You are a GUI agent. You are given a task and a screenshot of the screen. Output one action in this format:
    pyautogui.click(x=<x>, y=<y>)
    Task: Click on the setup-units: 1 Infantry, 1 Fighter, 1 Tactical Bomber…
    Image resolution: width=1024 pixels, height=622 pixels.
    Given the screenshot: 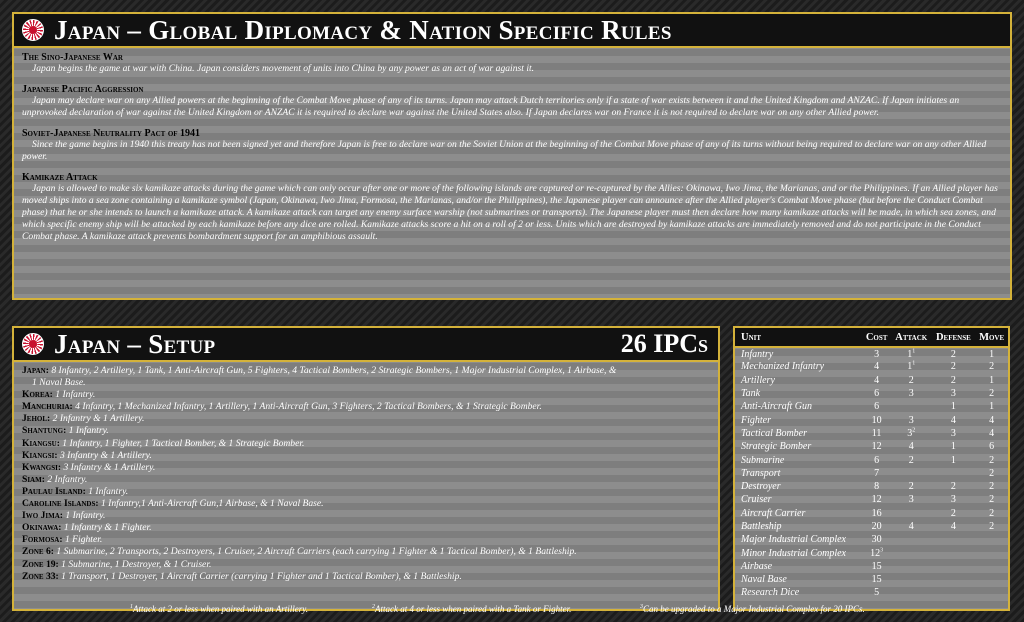 What is the action you would take?
    pyautogui.click(x=183, y=443)
    